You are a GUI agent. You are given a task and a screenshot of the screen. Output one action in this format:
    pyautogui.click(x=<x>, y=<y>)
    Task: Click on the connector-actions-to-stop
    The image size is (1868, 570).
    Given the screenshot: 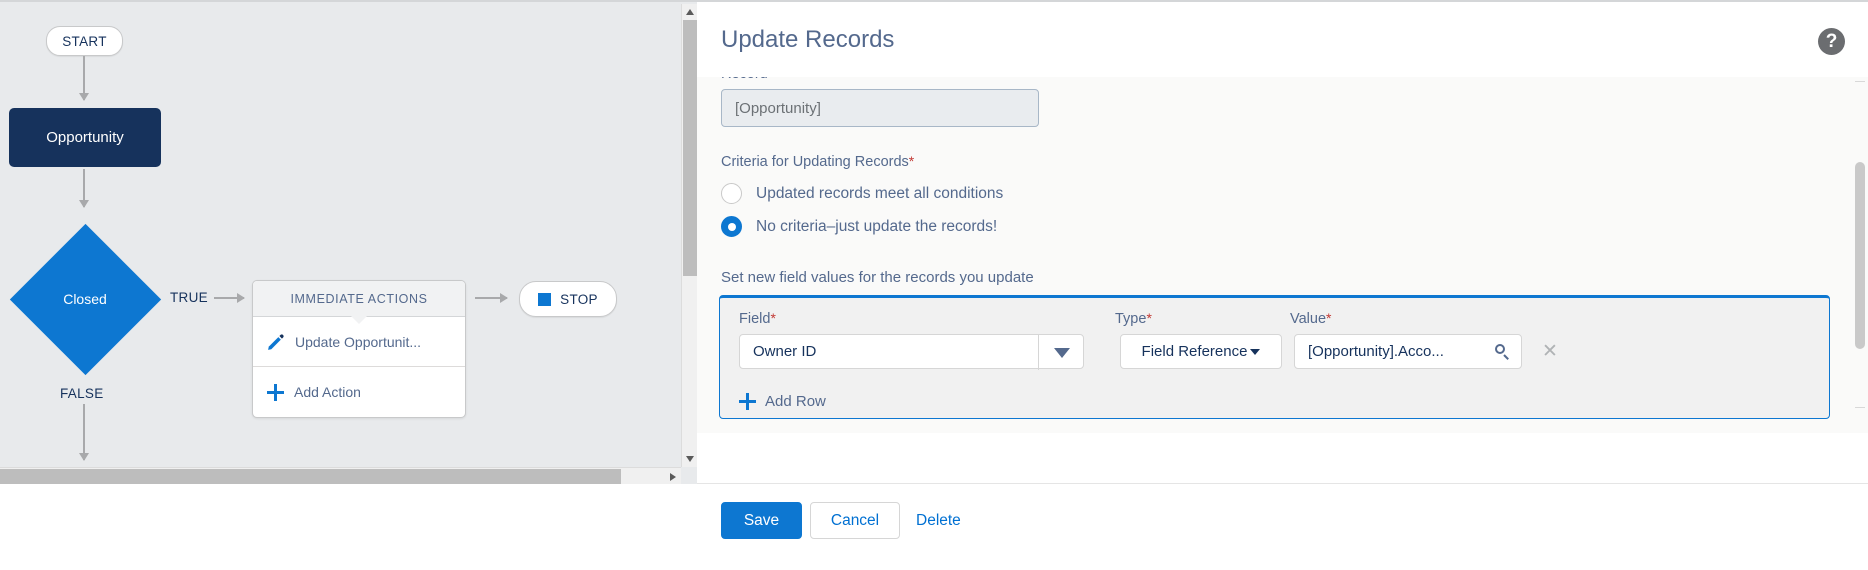 What is the action you would take?
    pyautogui.click(x=491, y=298)
    